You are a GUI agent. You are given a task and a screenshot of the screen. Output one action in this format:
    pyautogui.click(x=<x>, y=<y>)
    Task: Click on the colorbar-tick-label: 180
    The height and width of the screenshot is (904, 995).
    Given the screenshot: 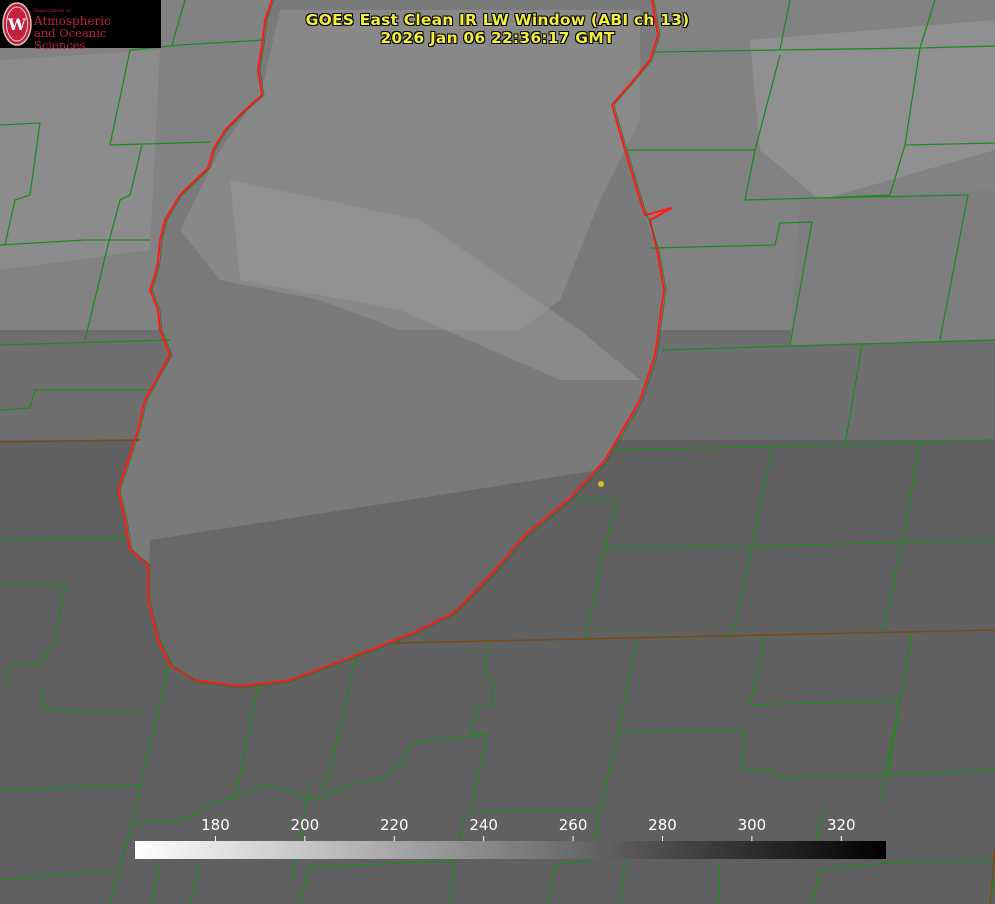 What is the action you would take?
    pyautogui.click(x=215, y=825)
    